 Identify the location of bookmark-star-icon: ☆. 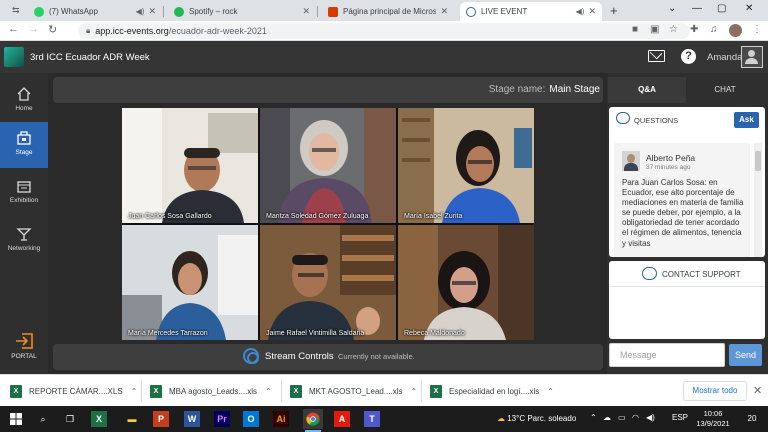
(673, 29).